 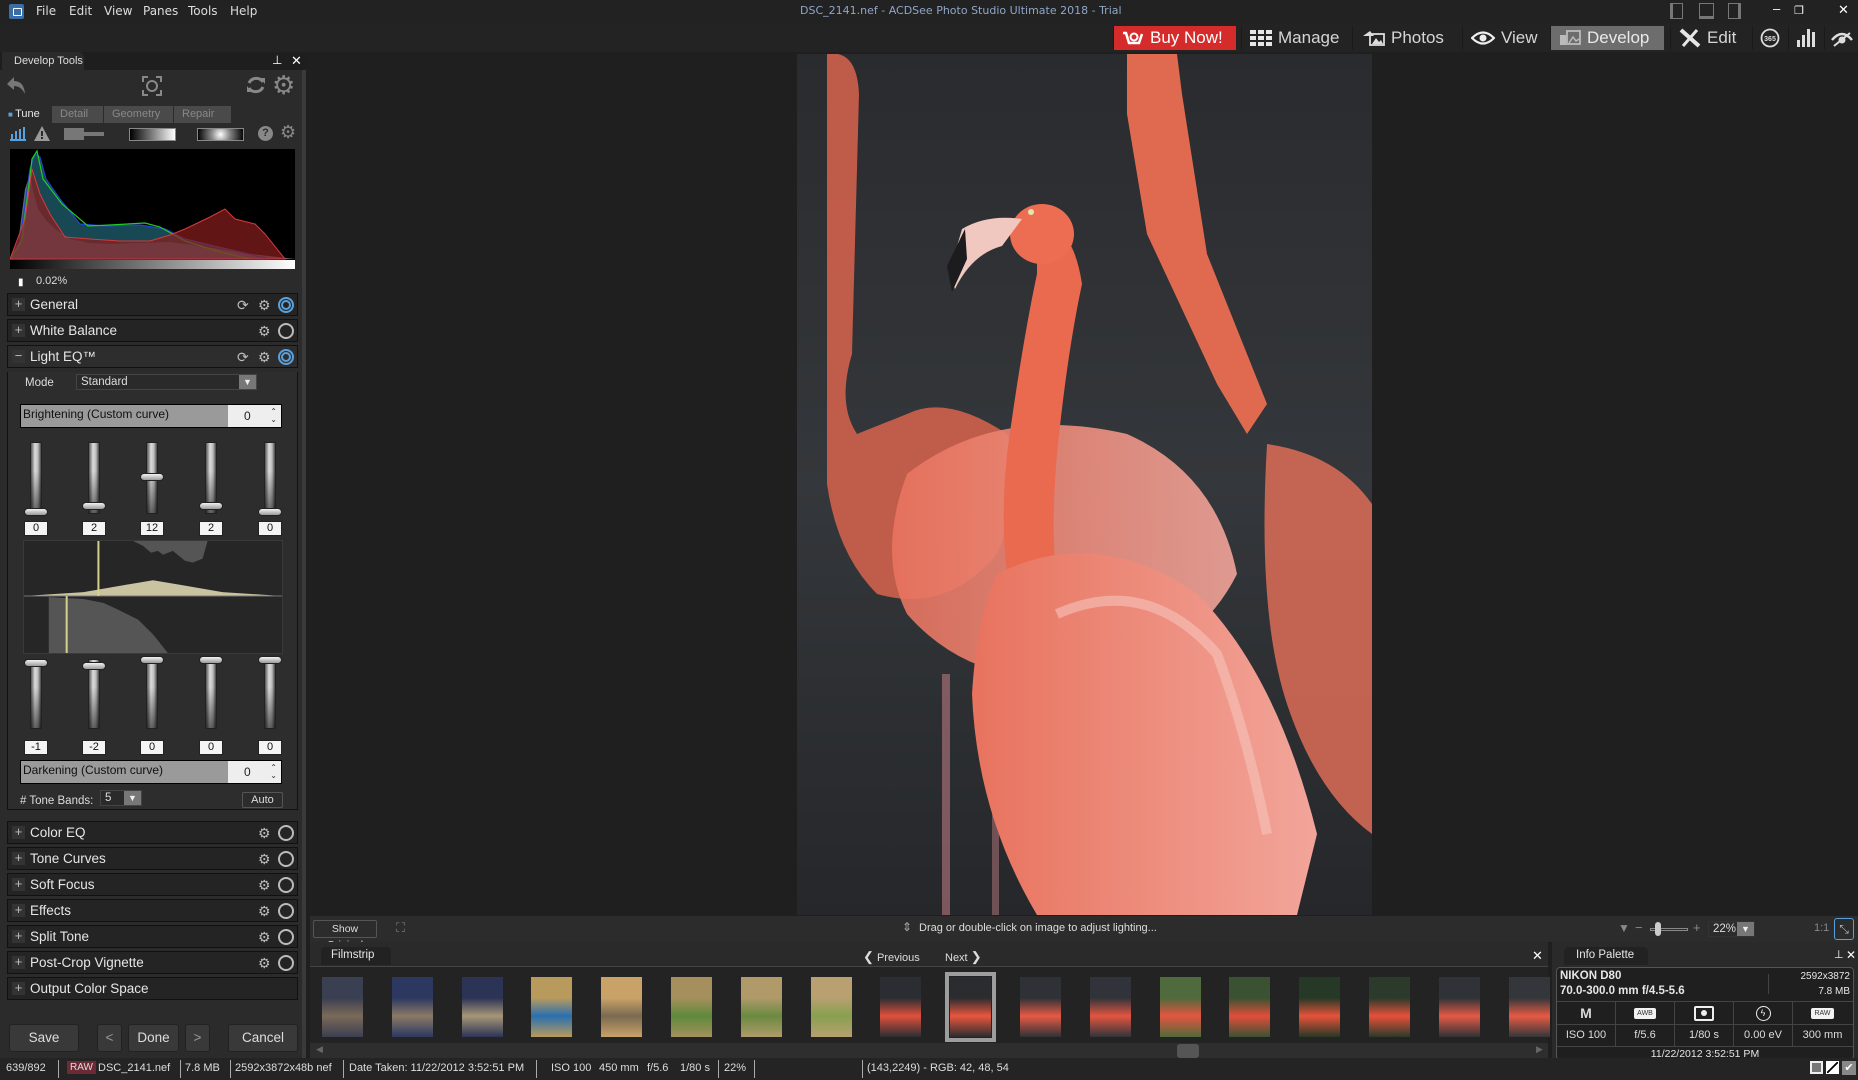 I want to click on save-button: Save, so click(x=44, y=1038).